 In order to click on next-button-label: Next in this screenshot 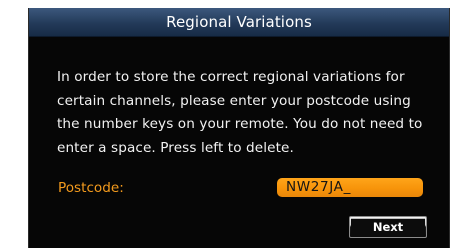, I will do `click(388, 227)`.